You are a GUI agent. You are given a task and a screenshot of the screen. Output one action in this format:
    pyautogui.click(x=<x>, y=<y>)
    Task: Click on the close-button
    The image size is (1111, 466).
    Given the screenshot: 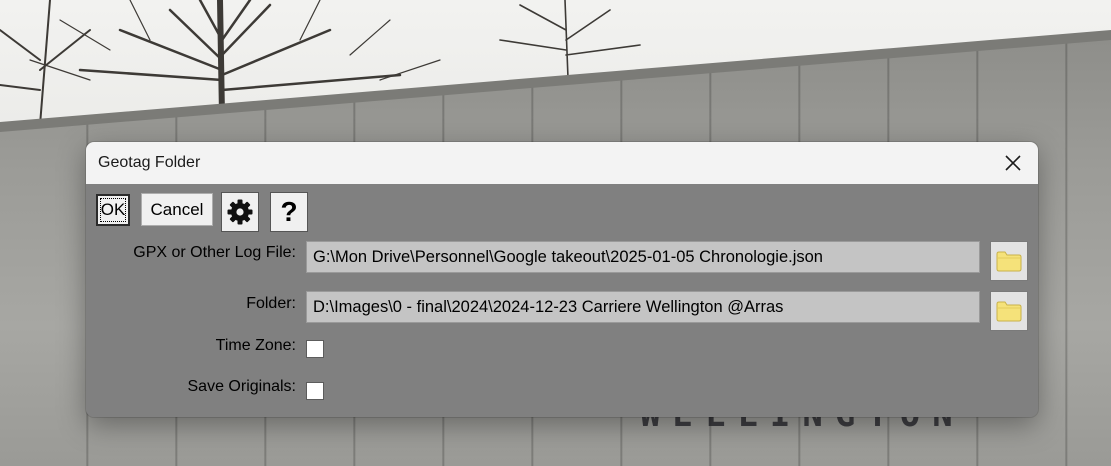 What is the action you would take?
    pyautogui.click(x=1013, y=163)
    